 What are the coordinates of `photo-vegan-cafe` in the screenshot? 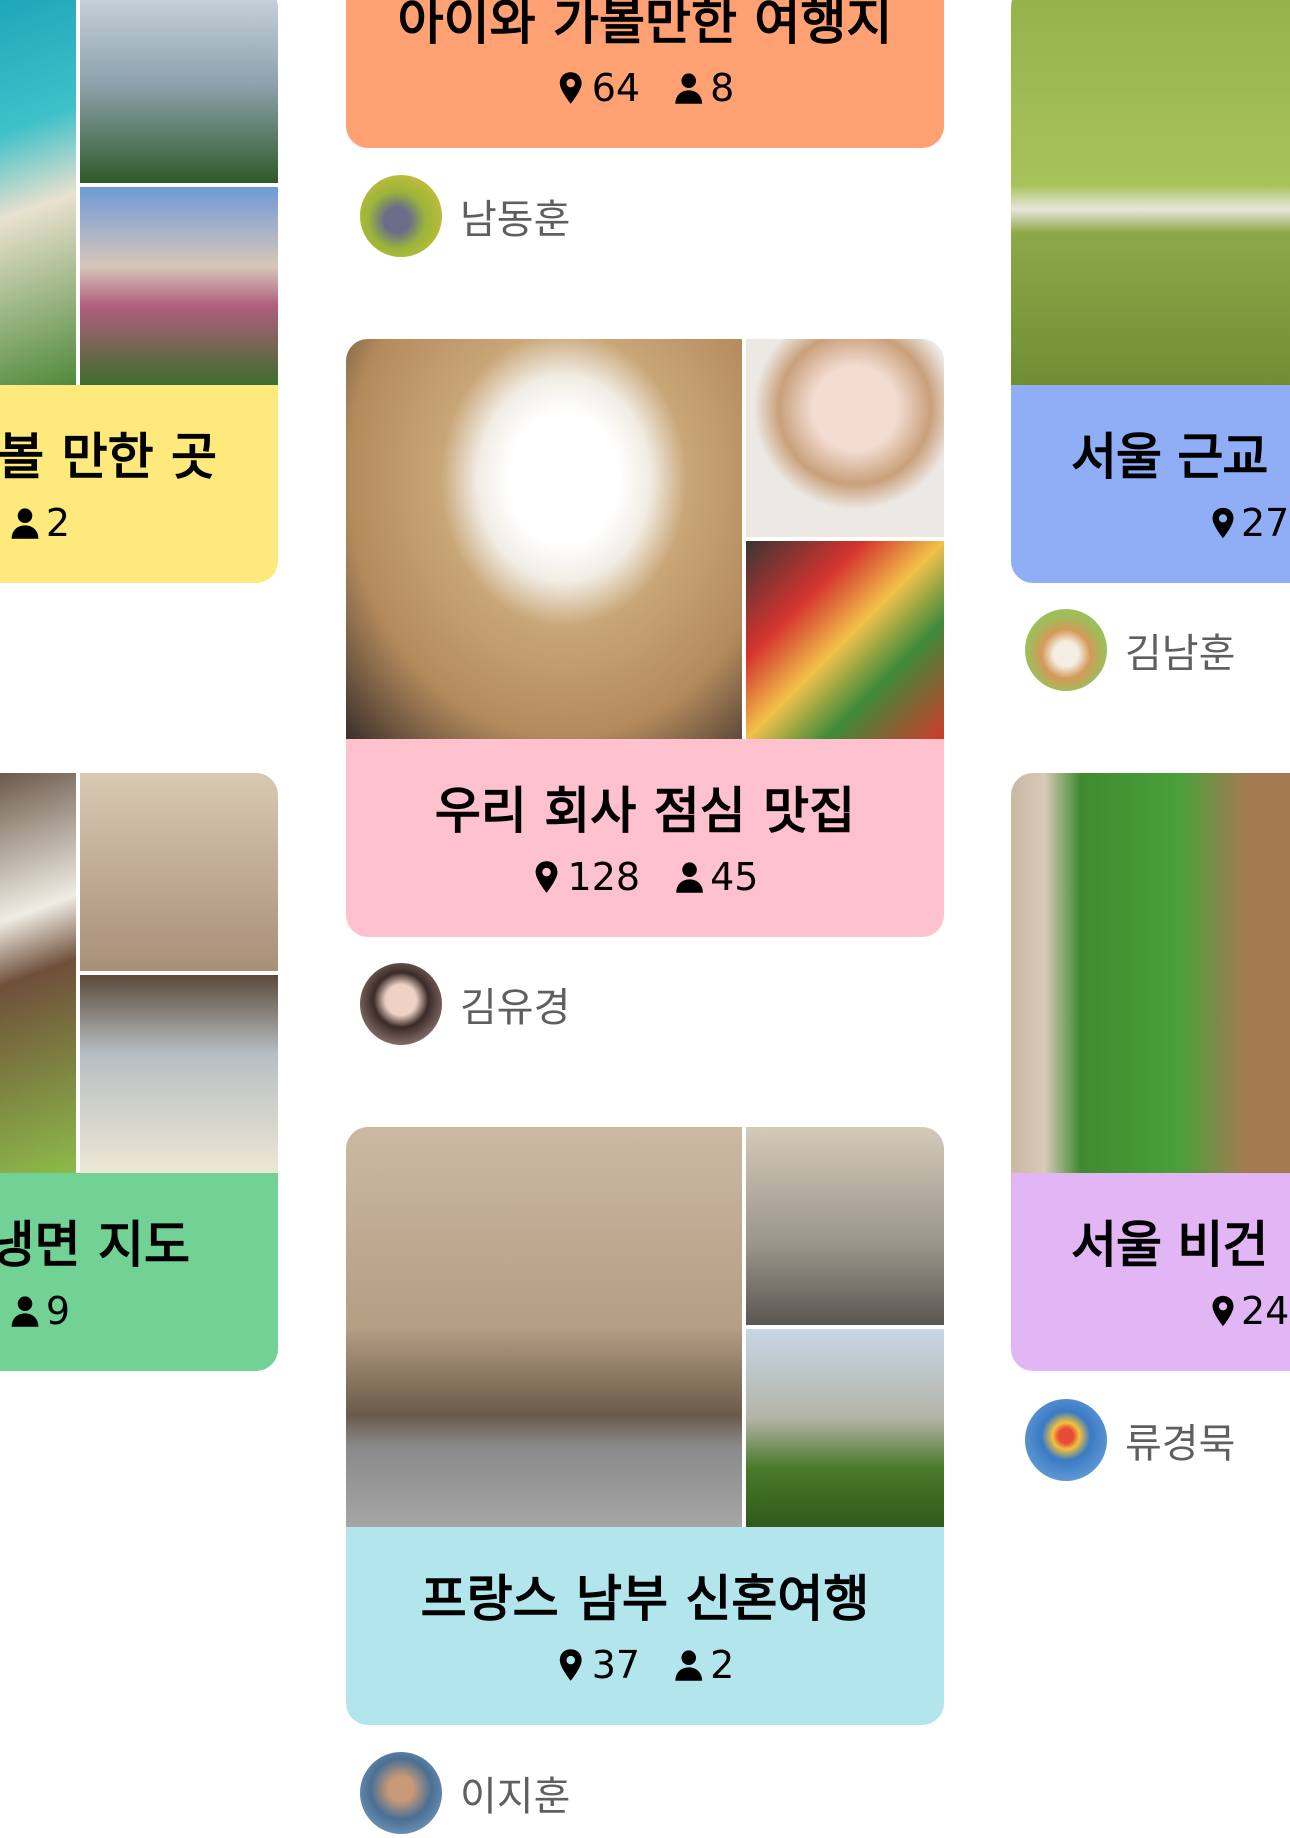 It's located at (1150, 973).